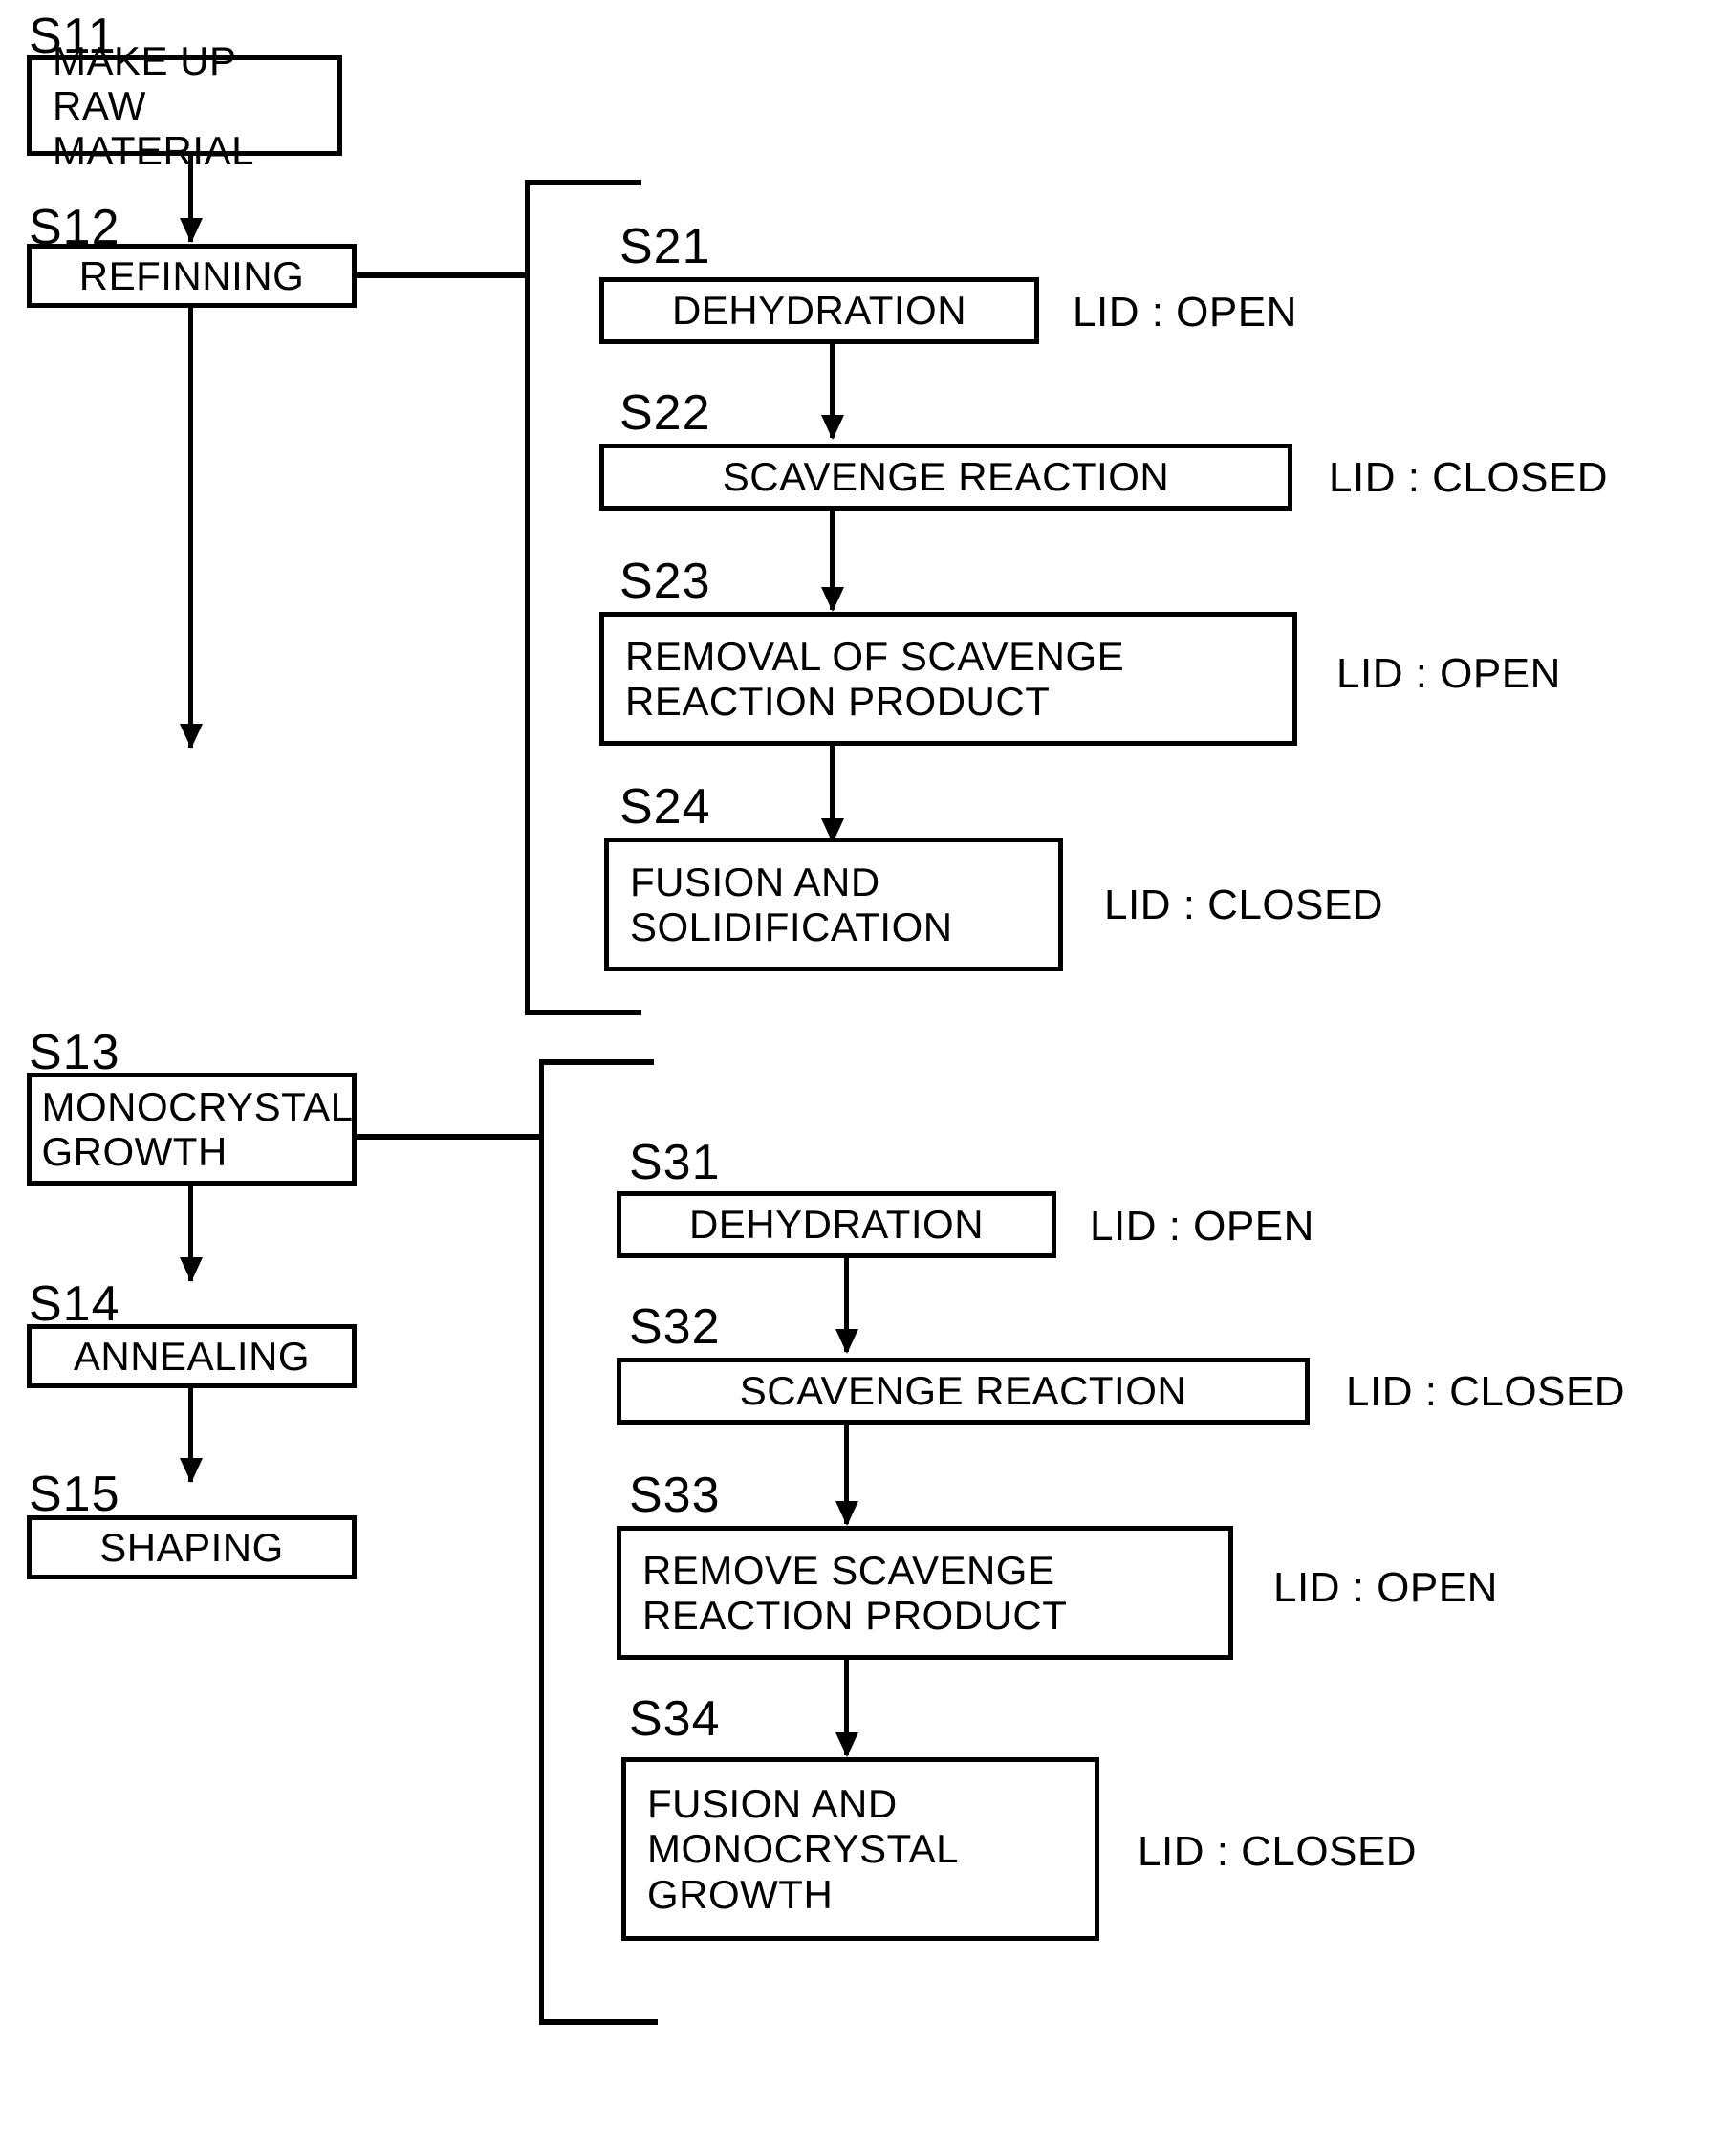 Image resolution: width=1736 pixels, height=2133 pixels. Describe the element at coordinates (833, 599) in the screenshot. I see `arrowhead-s22-s23` at that location.